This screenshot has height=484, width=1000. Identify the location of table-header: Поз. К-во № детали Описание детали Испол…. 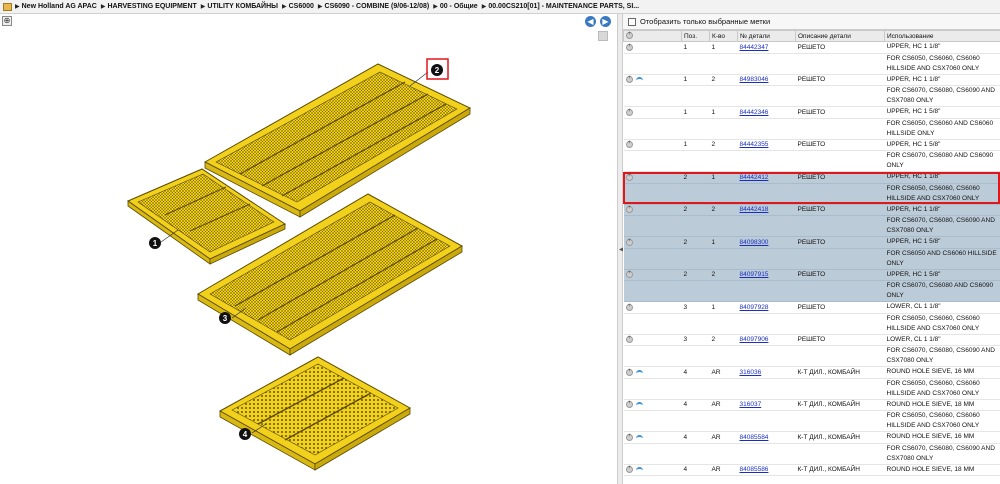
(811, 36).